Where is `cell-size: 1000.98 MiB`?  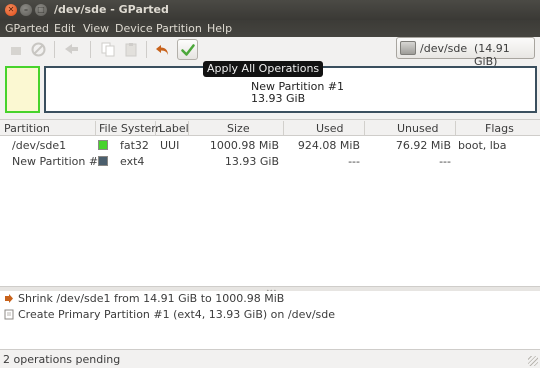
cell-size: 1000.98 MiB is located at coordinates (244, 145).